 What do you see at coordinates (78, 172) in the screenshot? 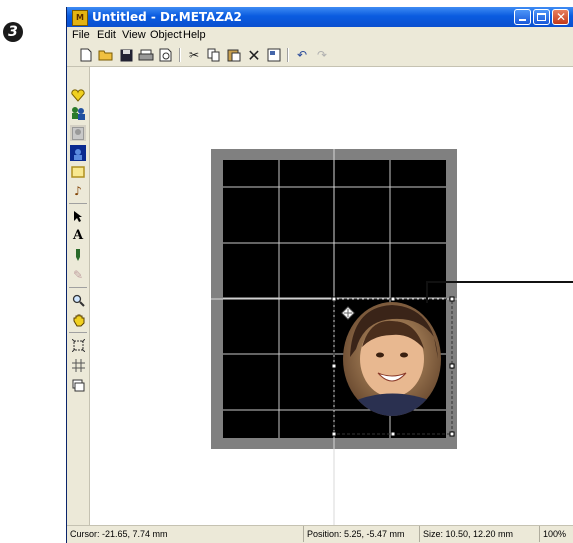
I see `rectangle-icon` at bounding box center [78, 172].